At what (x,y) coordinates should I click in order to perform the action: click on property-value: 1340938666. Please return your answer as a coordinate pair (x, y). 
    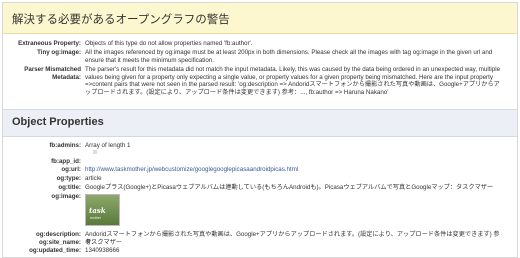
    Looking at the image, I should click on (102, 250).